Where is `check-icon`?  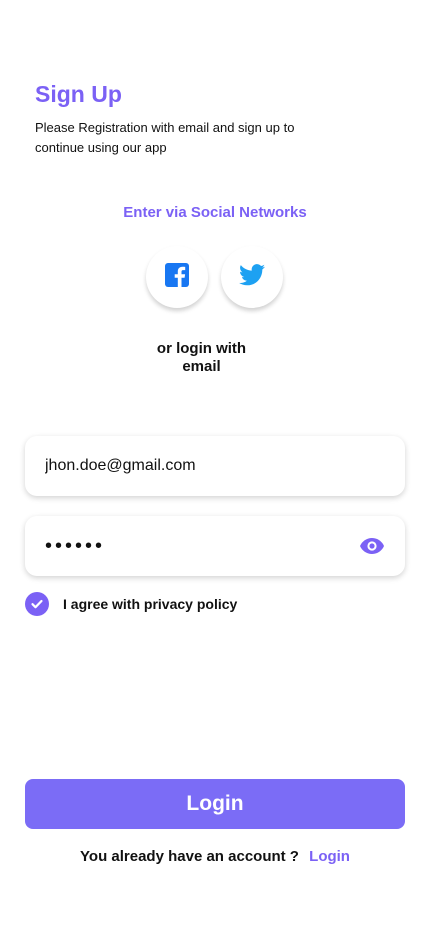
check-icon is located at coordinates (37, 604).